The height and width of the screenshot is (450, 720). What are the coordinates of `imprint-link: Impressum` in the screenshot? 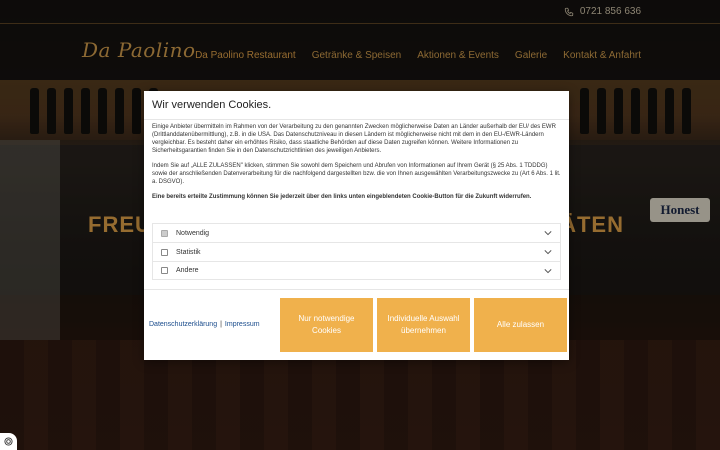 It's located at (242, 324).